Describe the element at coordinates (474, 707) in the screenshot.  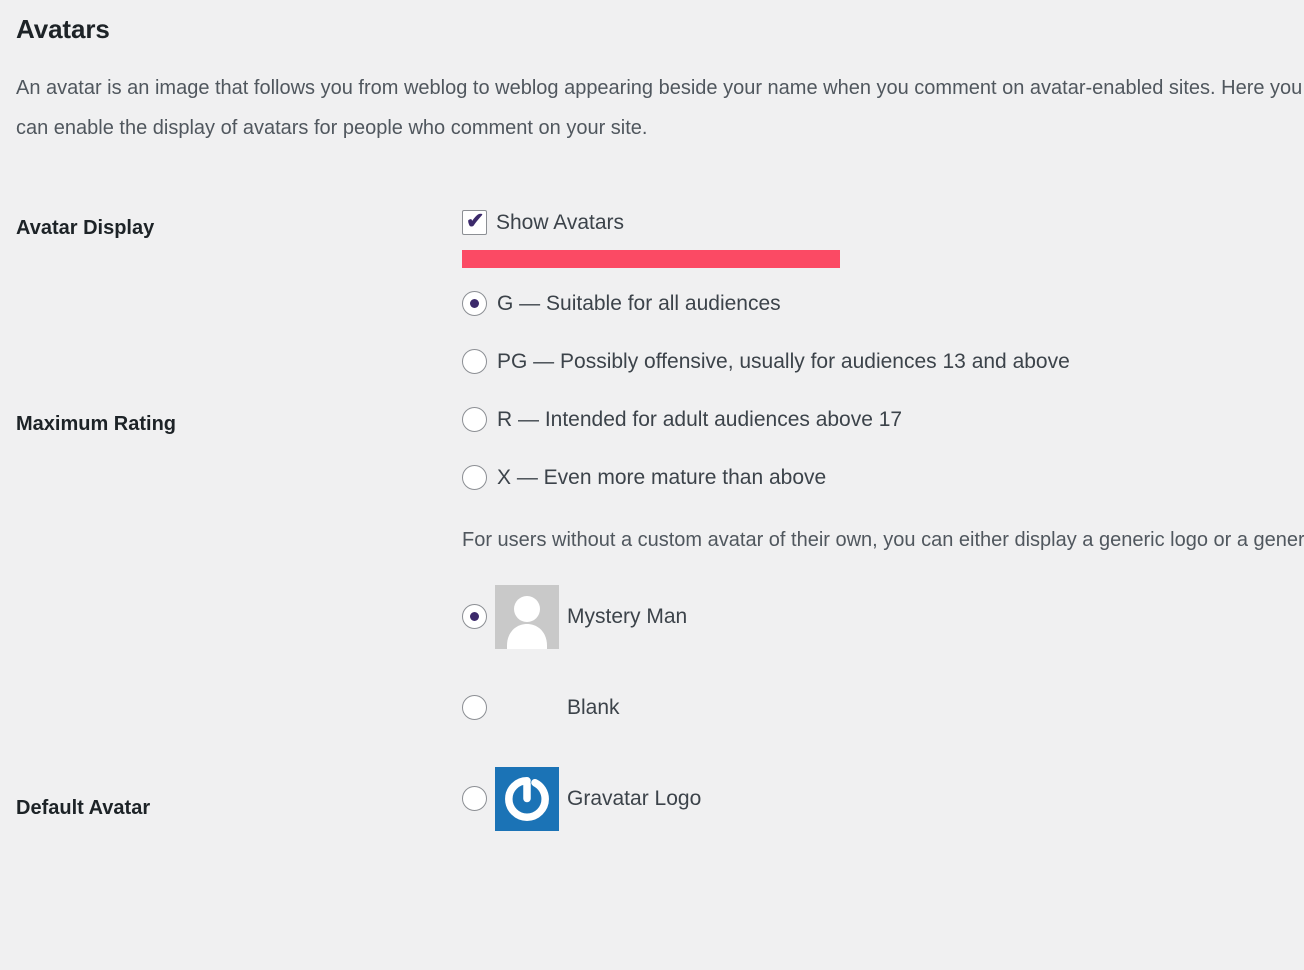
I see `default-avatar-radio-blank` at that location.